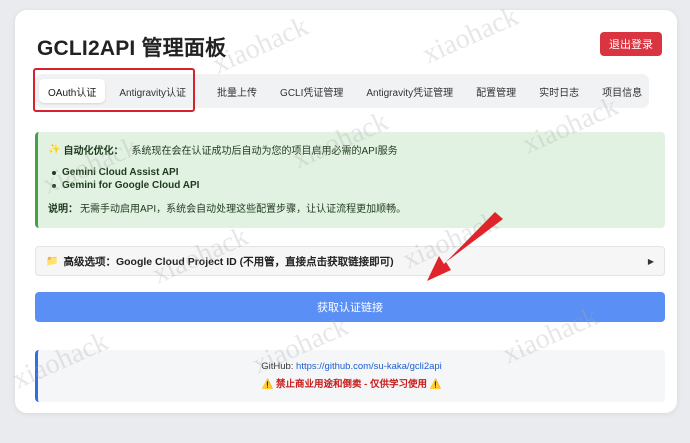 Image resolution: width=690 pixels, height=443 pixels. I want to click on folder-icon: 📁, so click(52, 261).